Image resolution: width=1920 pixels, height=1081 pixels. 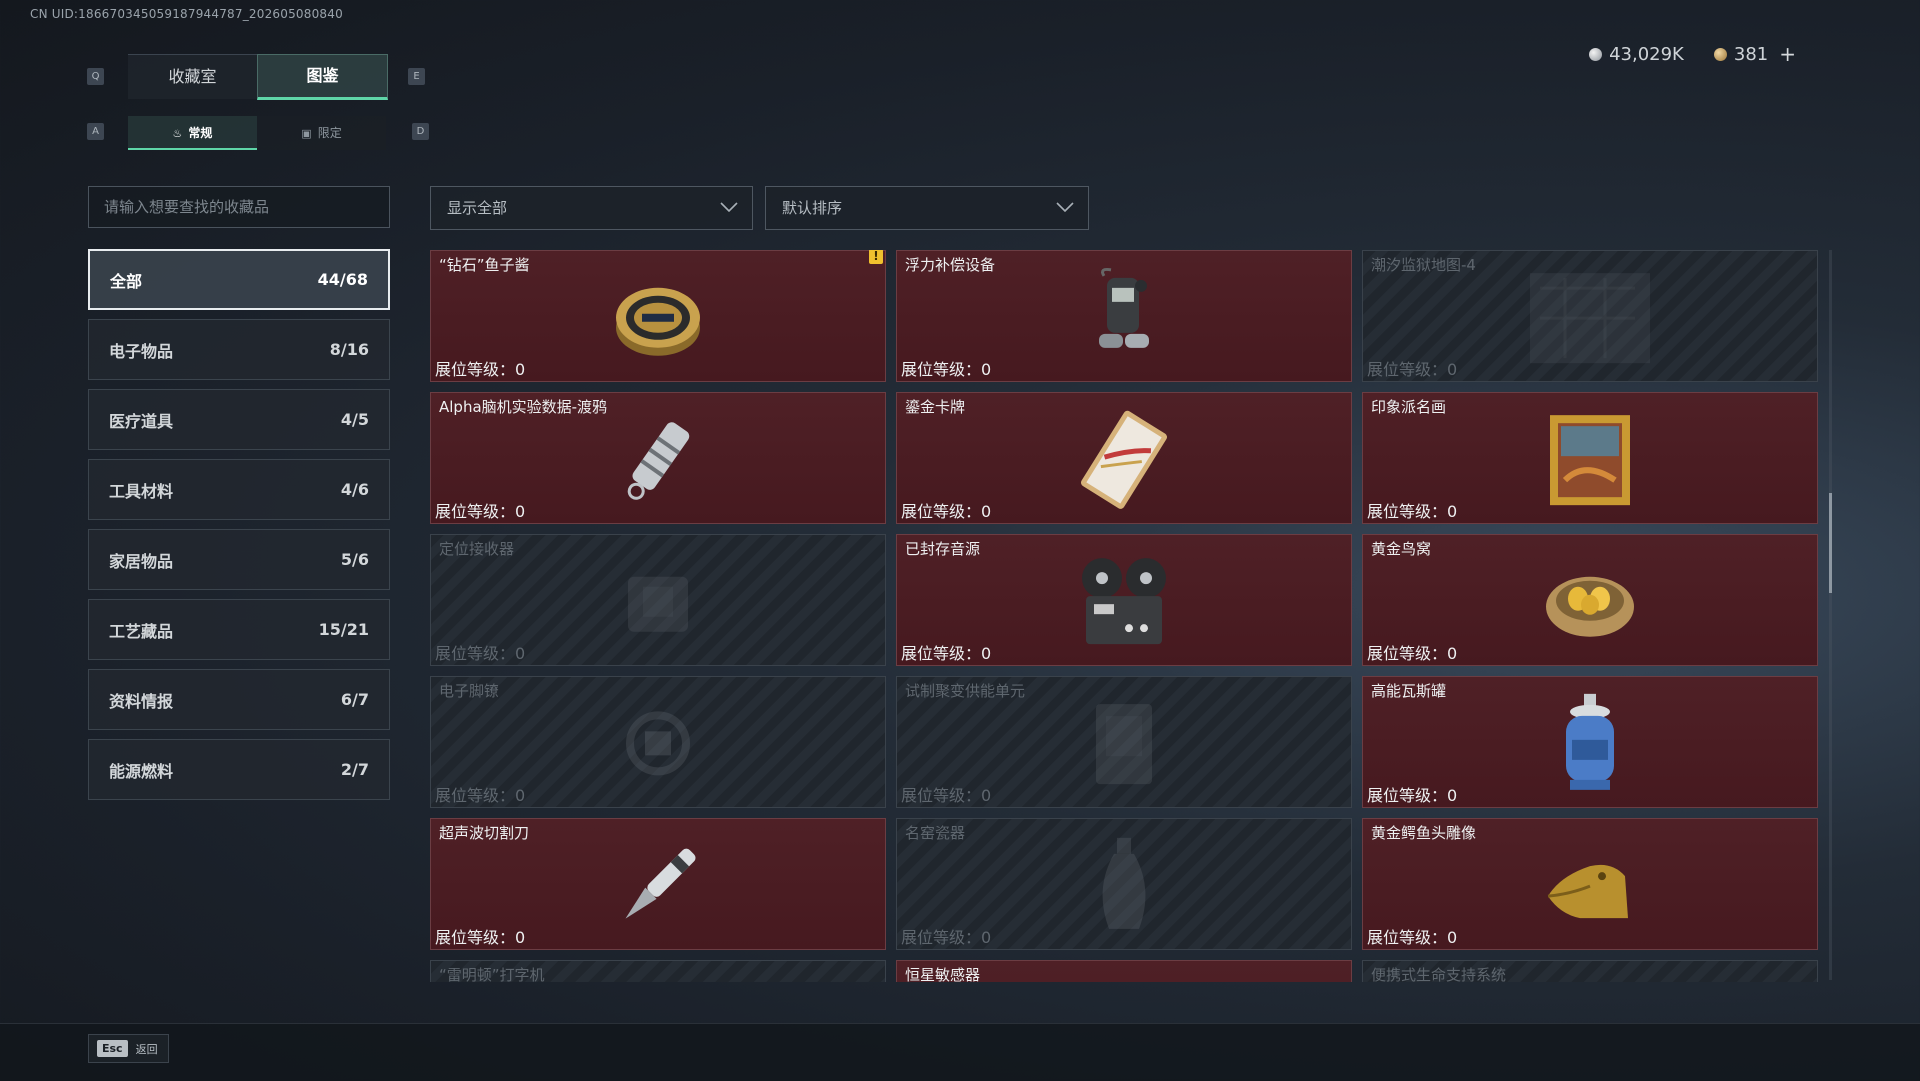 I want to click on item-name: 浮力补偿设备, so click(x=950, y=265).